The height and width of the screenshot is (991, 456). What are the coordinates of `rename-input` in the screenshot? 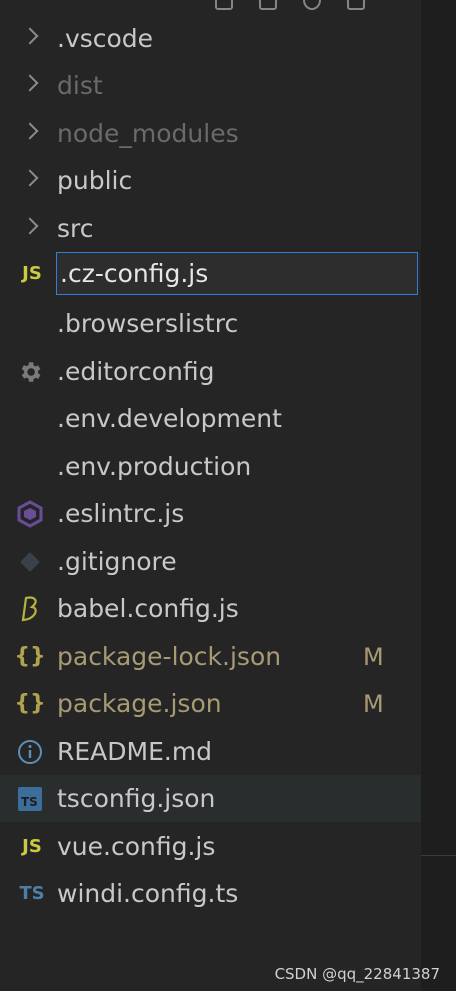 It's located at (237, 273).